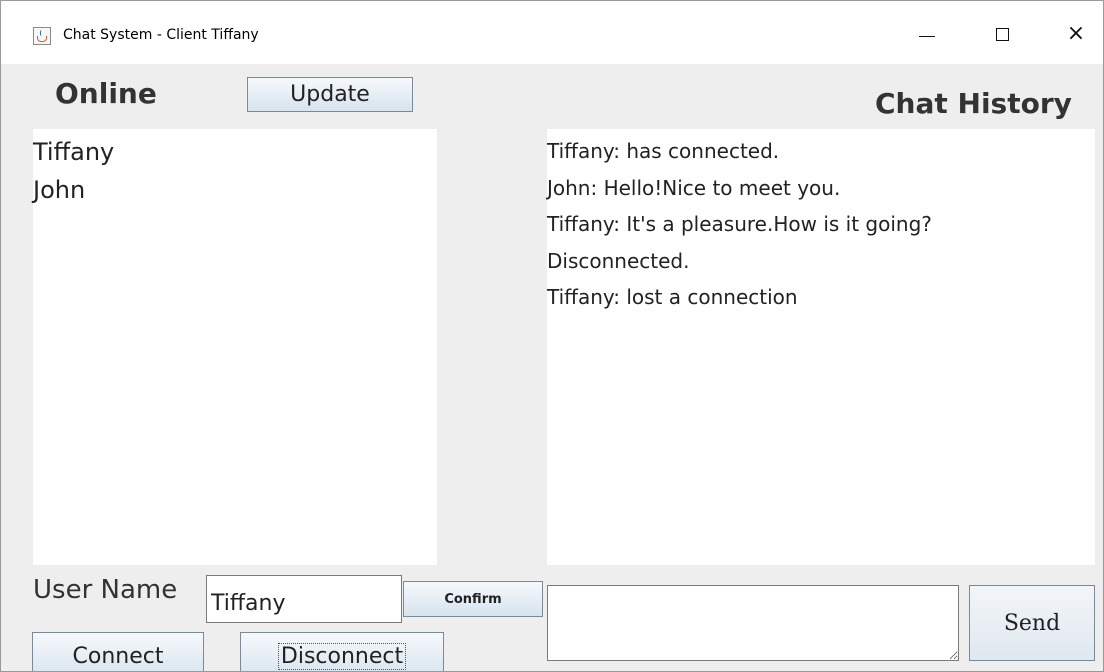  I want to click on java-cup-icon, so click(42, 36).